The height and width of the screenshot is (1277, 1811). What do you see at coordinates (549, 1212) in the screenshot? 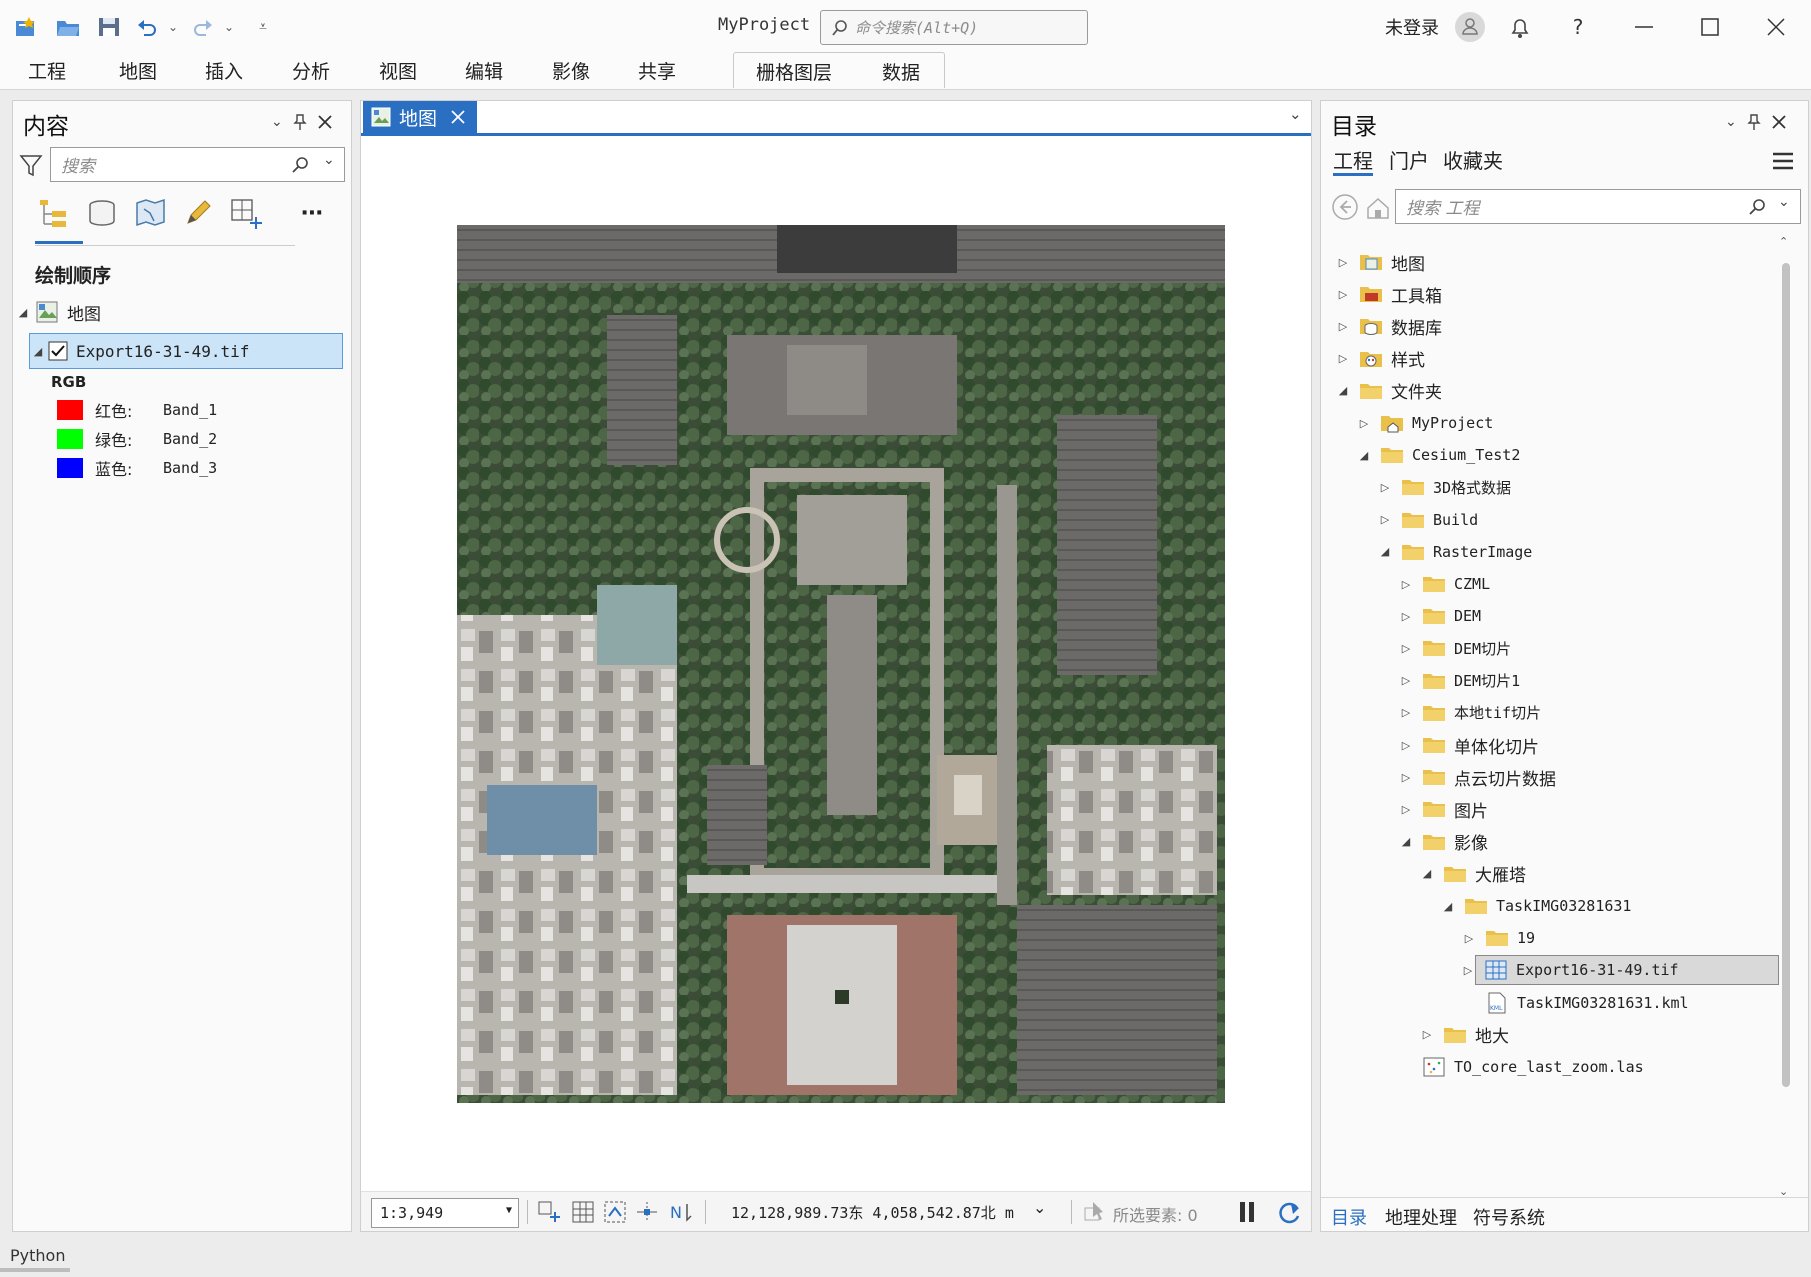
I see `fixed-zoom-icon` at bounding box center [549, 1212].